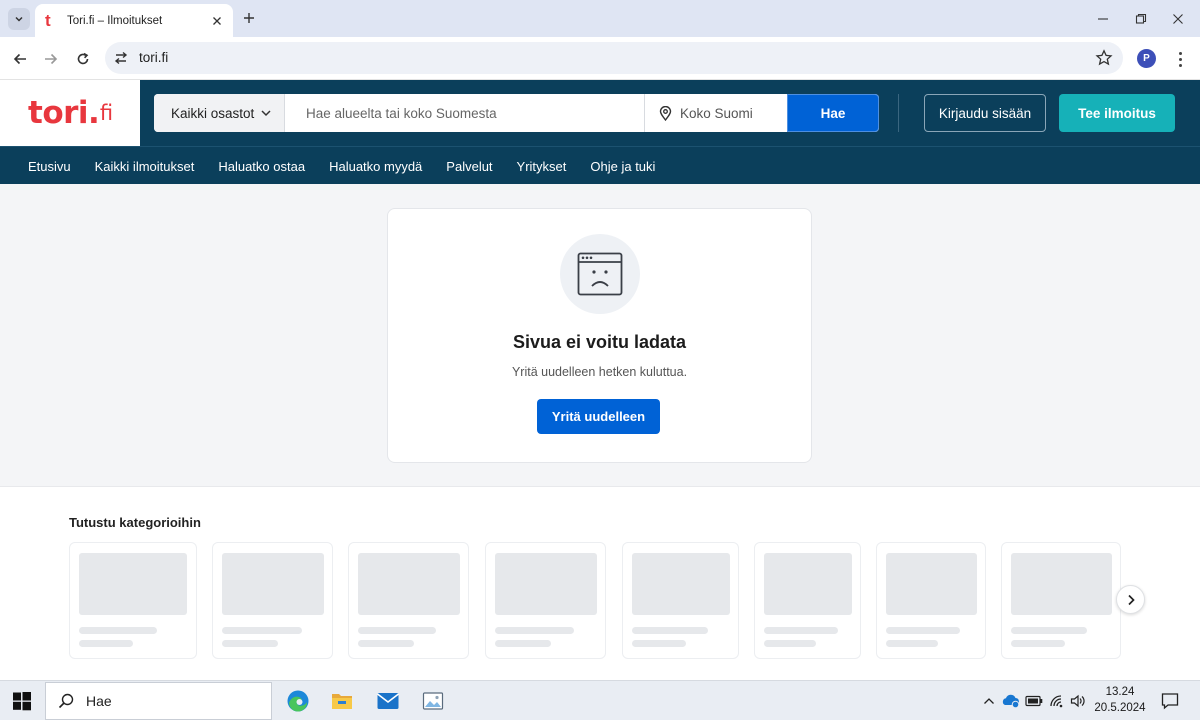 This screenshot has width=1200, height=720. What do you see at coordinates (99, 701) in the screenshot?
I see `taskbar-search-text: Hae` at bounding box center [99, 701].